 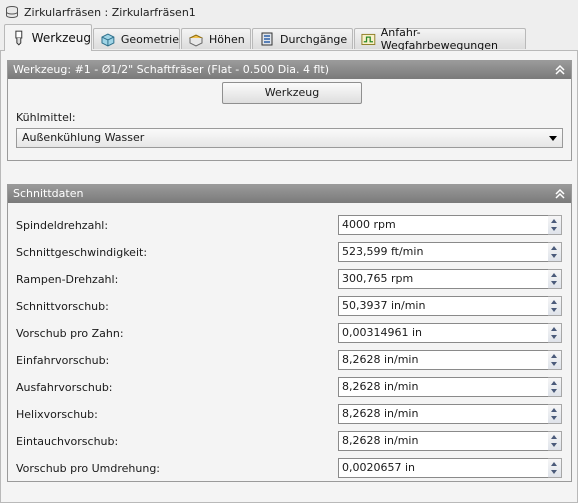 What do you see at coordinates (368, 39) in the screenshot?
I see `linking-icon` at bounding box center [368, 39].